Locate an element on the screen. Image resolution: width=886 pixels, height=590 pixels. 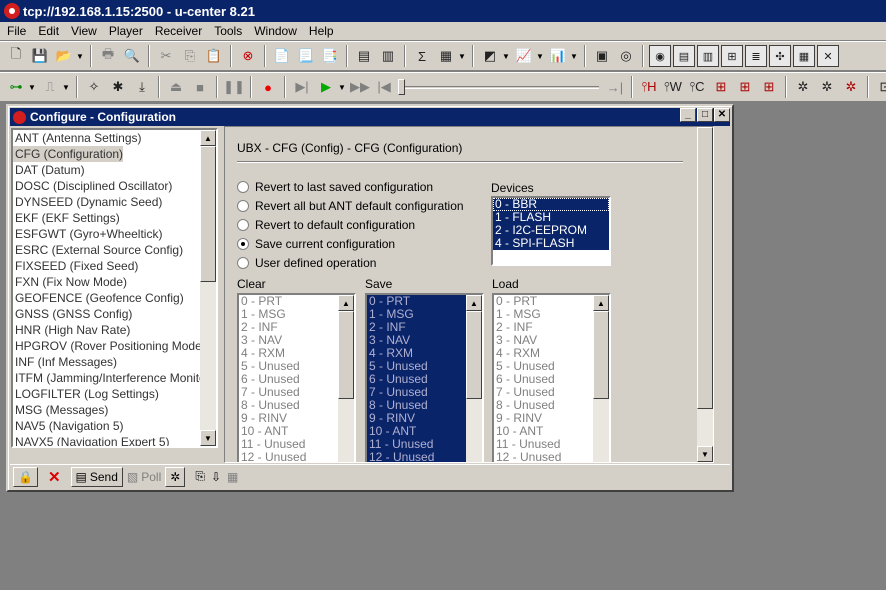
close-button: ✕ is located at coordinates (722, 115).